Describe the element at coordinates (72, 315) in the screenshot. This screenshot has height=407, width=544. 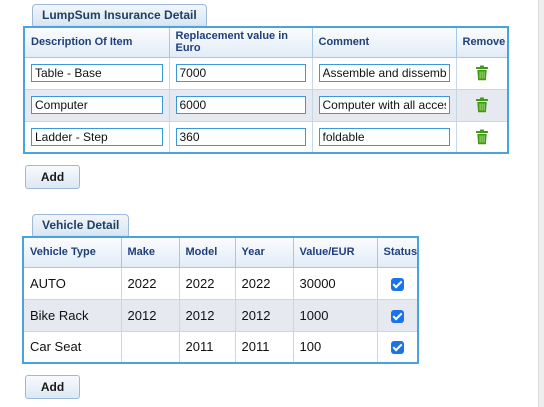
I see `vehicle-type-cell: Bike Rack` at that location.